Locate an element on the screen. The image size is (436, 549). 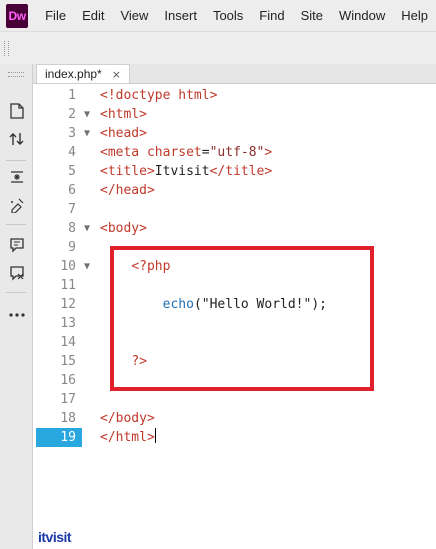
line-gutter: 19 is located at coordinates (59, 437).